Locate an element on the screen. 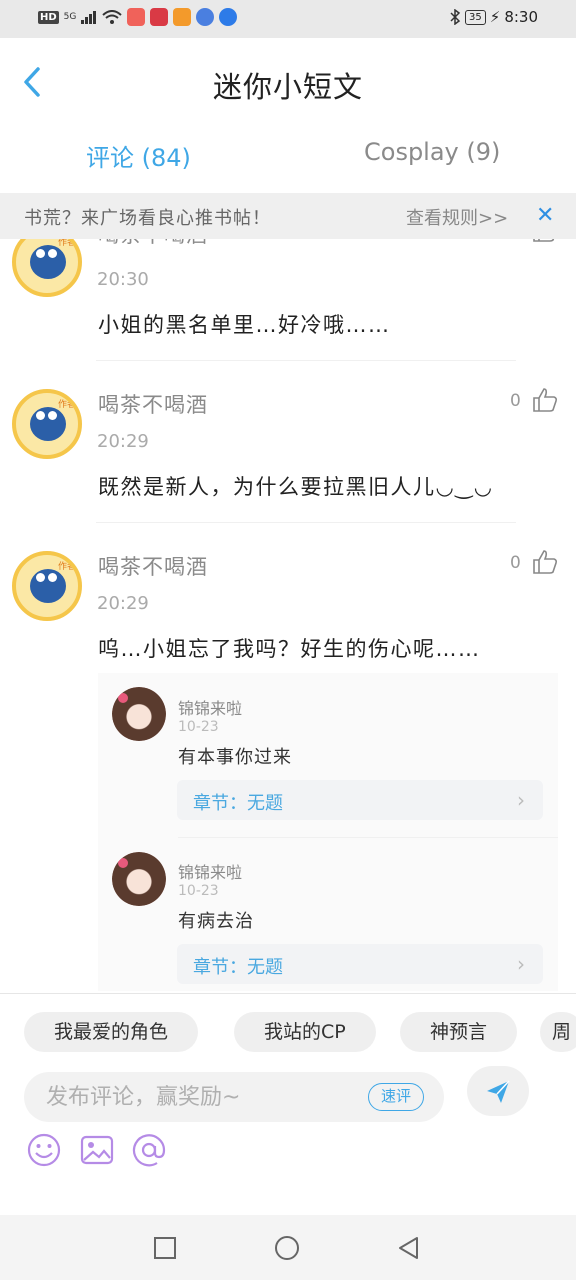  reply-text: 有病去治 is located at coordinates (216, 921).